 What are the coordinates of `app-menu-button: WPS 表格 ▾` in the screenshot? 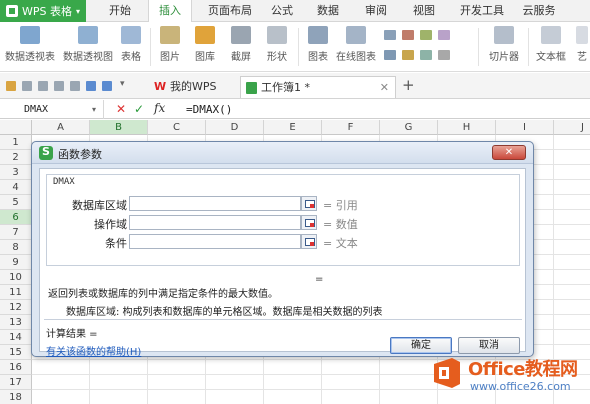 It's located at (43, 11).